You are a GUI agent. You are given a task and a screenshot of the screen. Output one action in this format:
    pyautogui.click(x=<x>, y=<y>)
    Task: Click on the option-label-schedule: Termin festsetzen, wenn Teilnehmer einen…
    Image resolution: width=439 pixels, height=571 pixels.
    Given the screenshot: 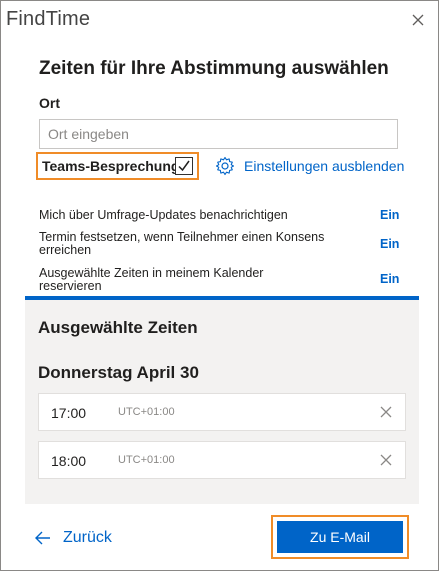 What is the action you would take?
    pyautogui.click(x=182, y=243)
    